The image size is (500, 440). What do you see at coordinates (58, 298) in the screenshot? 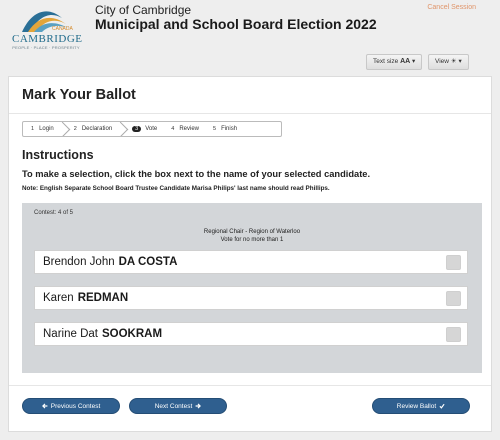
I see `candidate-first-name: Karen` at bounding box center [58, 298].